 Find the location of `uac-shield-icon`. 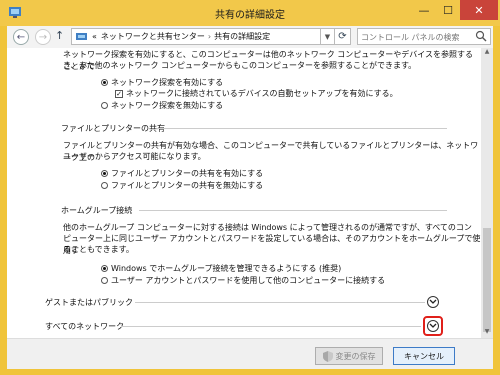

uac-shield-icon is located at coordinates (327, 356).